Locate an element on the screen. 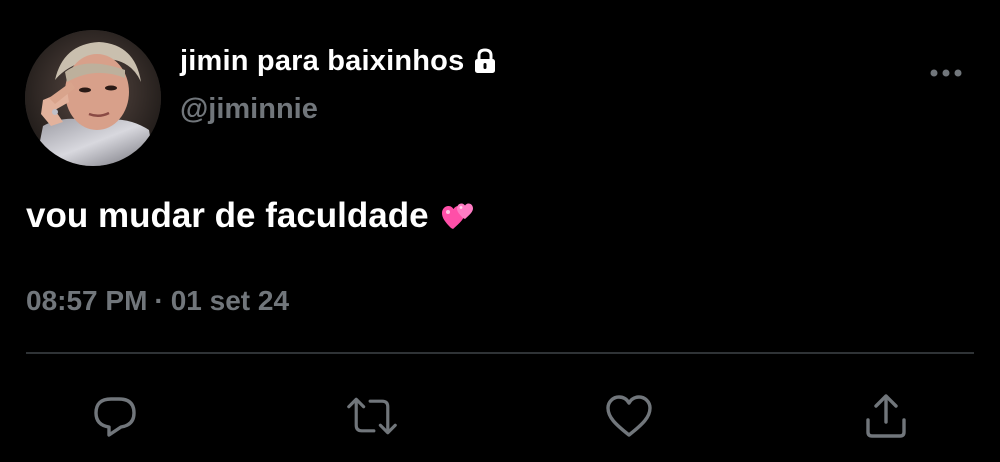 This screenshot has height=462, width=1000. tweet-date: 01 set 24 is located at coordinates (230, 300).